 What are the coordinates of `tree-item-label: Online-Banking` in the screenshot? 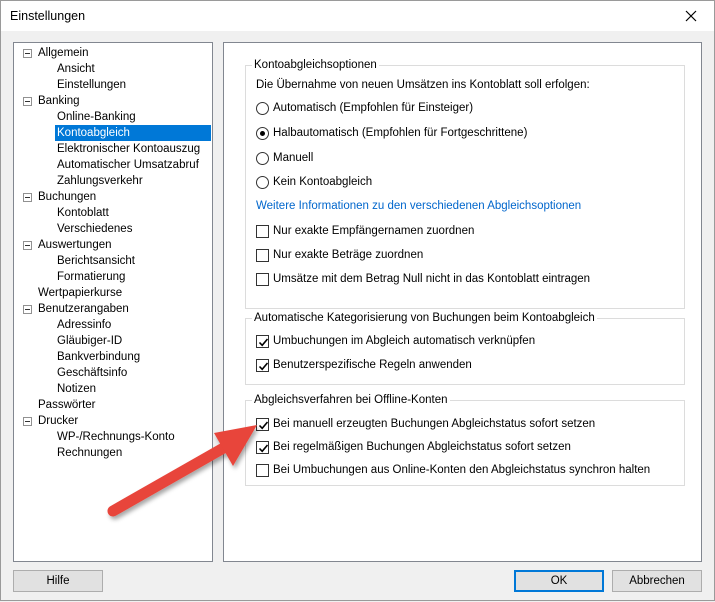 It's located at (96, 117).